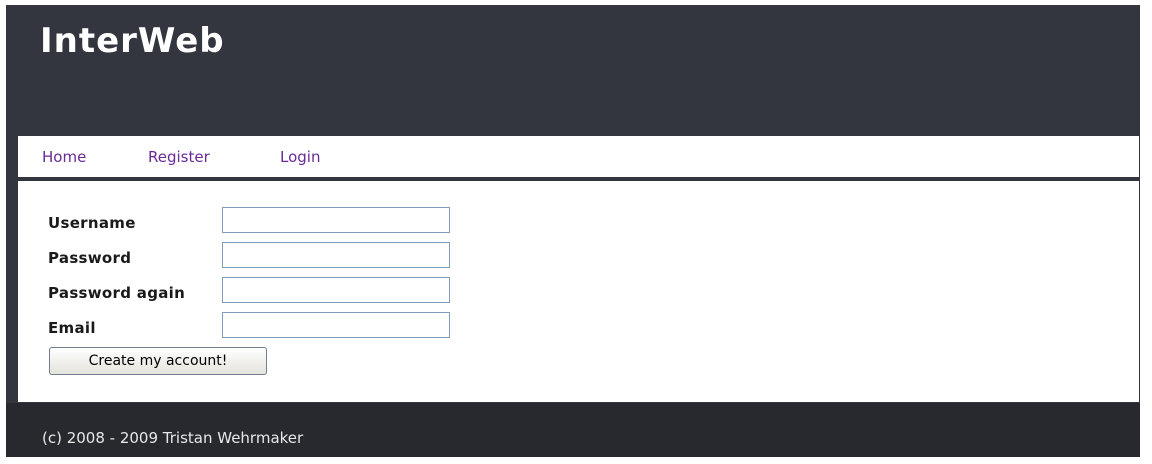  Describe the element at coordinates (300, 157) in the screenshot. I see `nav-link-login: Login` at that location.